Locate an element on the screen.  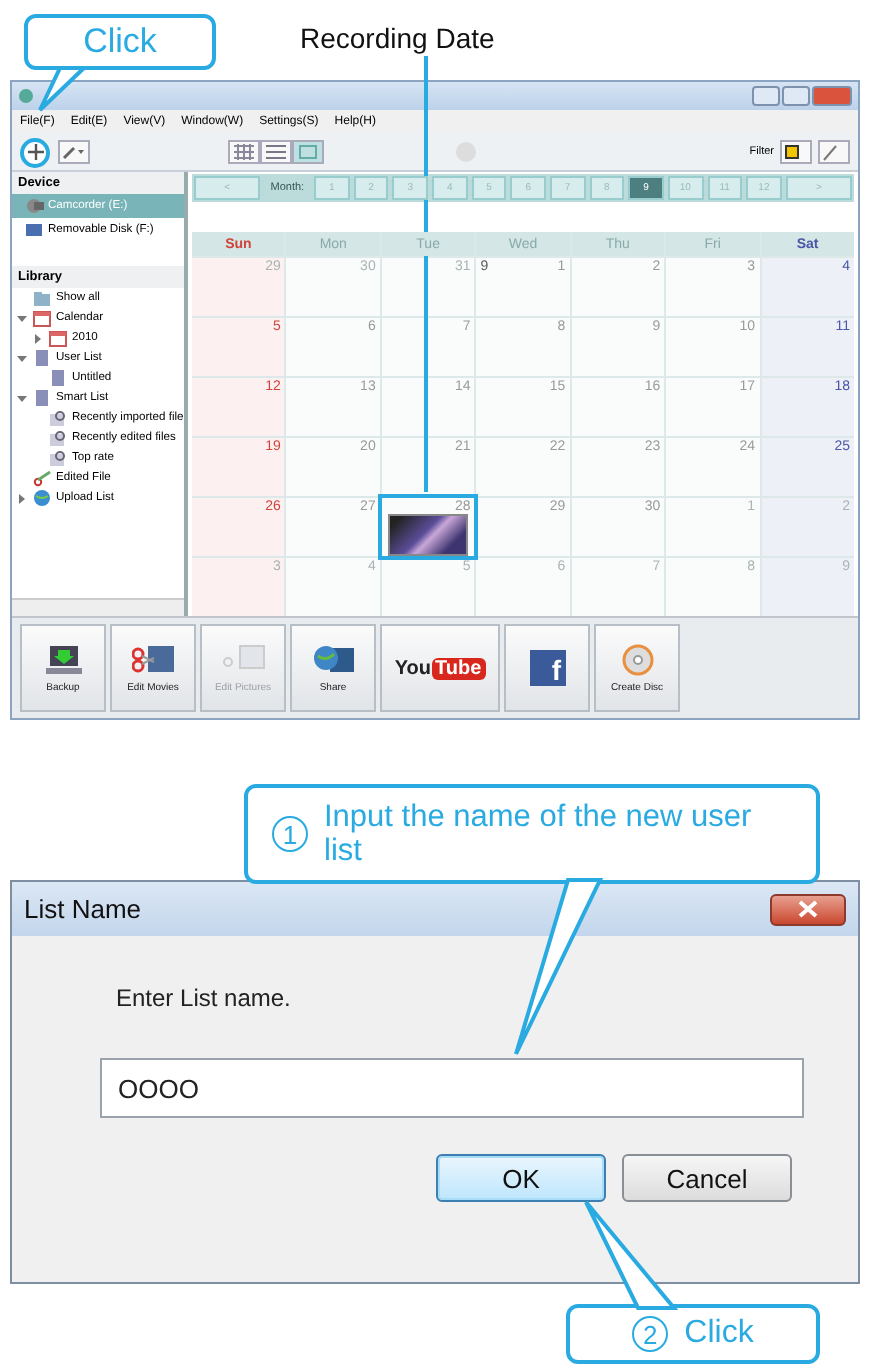
dialog-button: OK is located at coordinates (521, 1178).